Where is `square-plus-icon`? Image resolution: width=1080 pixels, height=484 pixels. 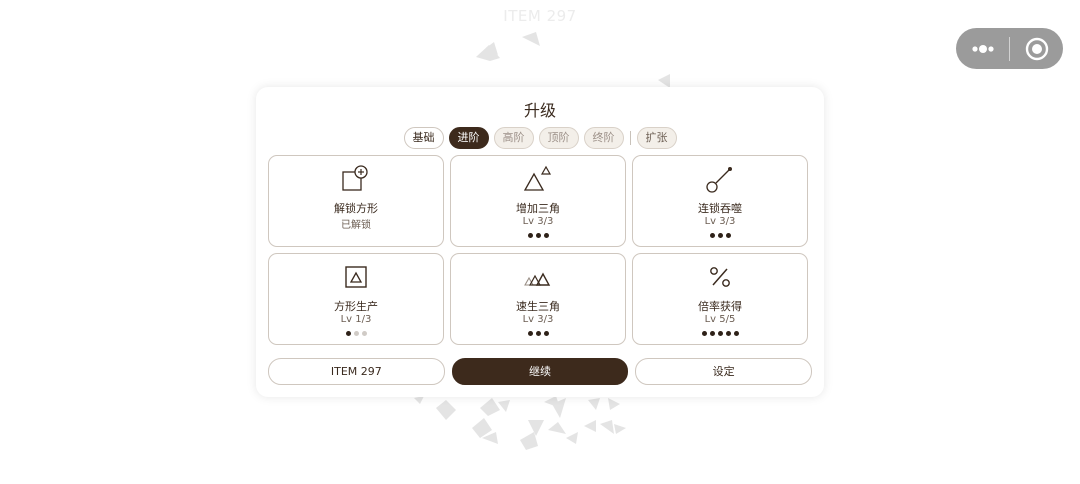
square-plus-icon is located at coordinates (355, 178).